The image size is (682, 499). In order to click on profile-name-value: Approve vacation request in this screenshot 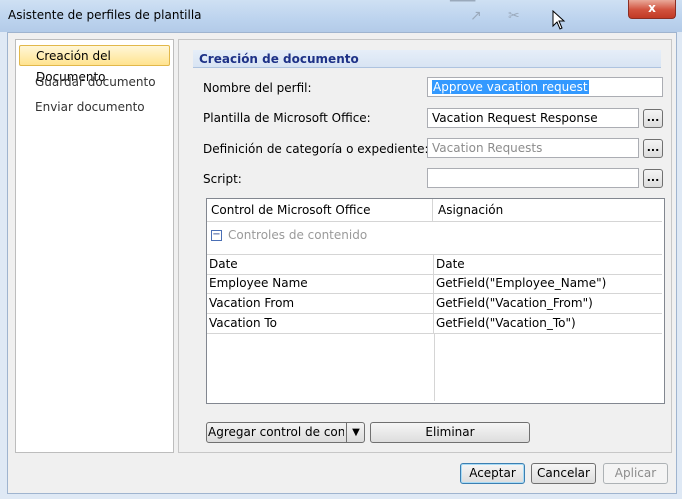, I will do `click(510, 87)`.